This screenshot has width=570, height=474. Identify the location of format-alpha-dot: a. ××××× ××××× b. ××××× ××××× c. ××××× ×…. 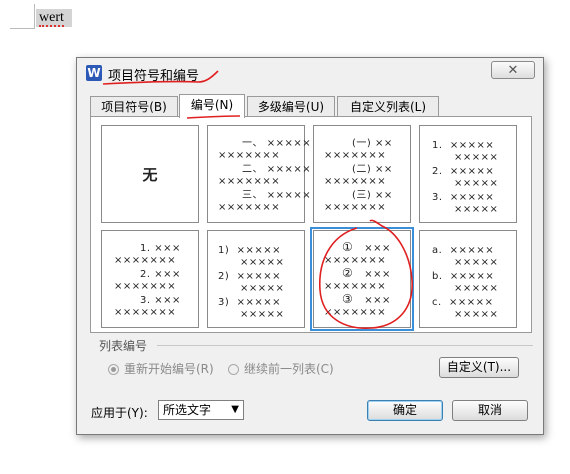
(468, 279).